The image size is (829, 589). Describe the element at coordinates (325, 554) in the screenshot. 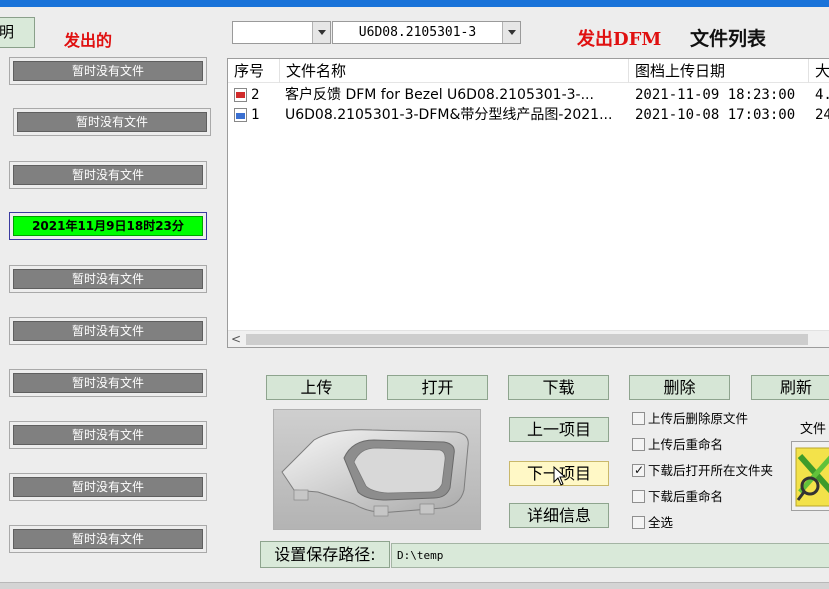

I see `save-path-label: 设置保存路径:` at that location.